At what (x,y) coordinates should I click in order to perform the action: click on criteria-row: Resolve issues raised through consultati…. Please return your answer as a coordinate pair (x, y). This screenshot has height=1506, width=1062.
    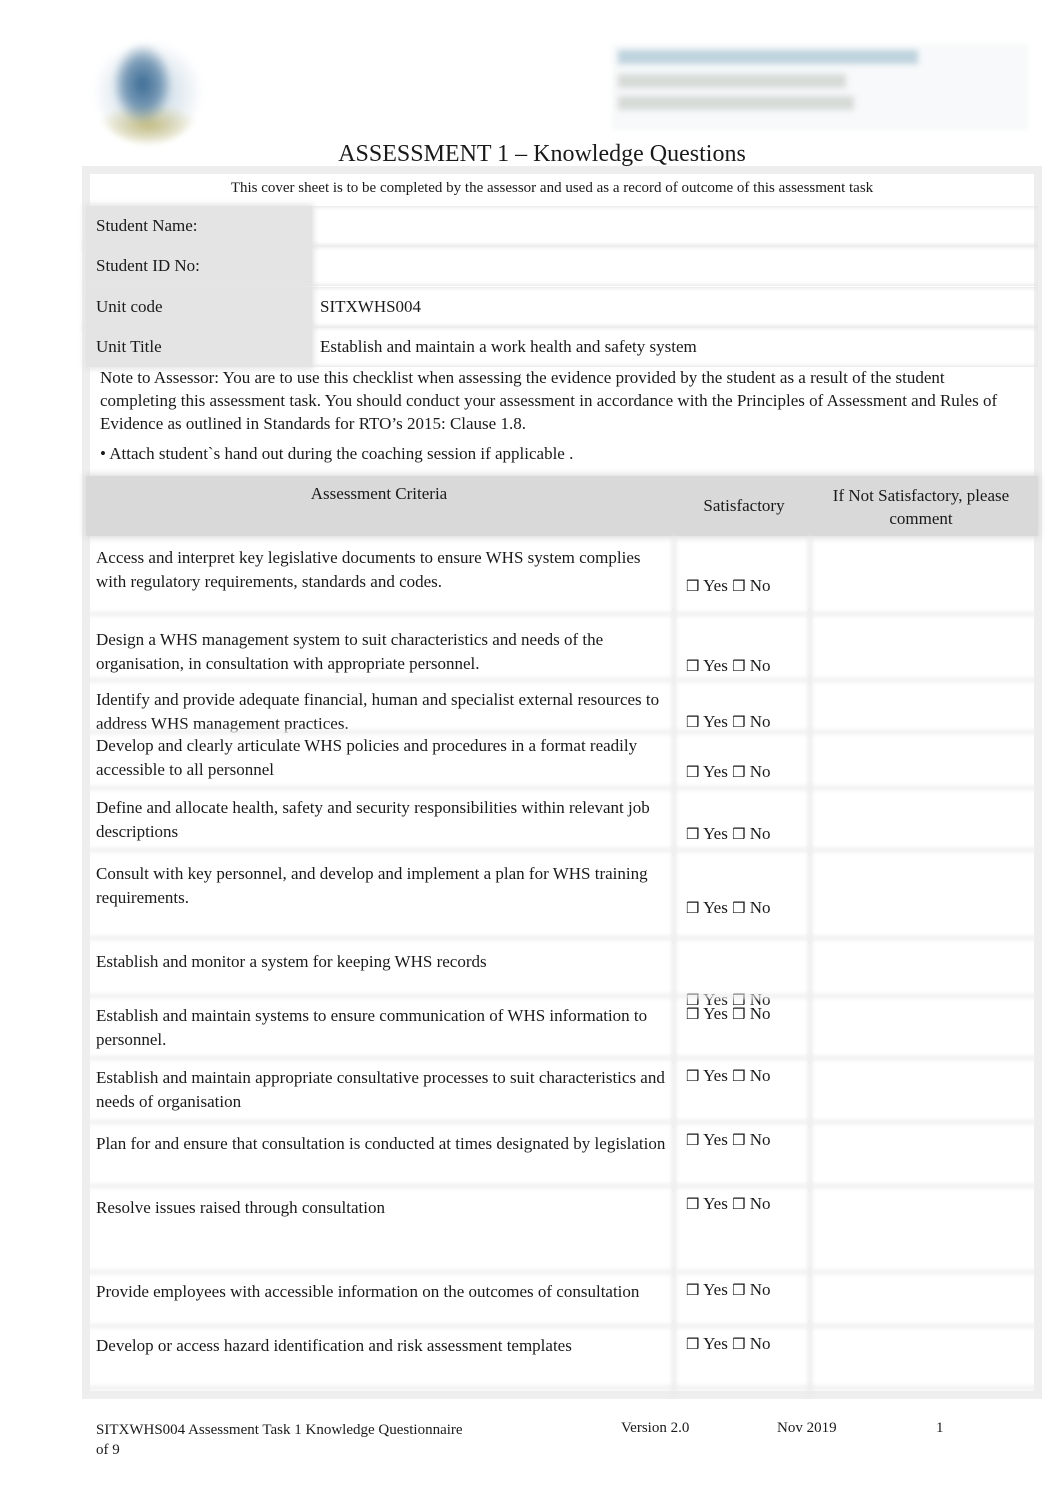
    Looking at the image, I should click on (562, 1231).